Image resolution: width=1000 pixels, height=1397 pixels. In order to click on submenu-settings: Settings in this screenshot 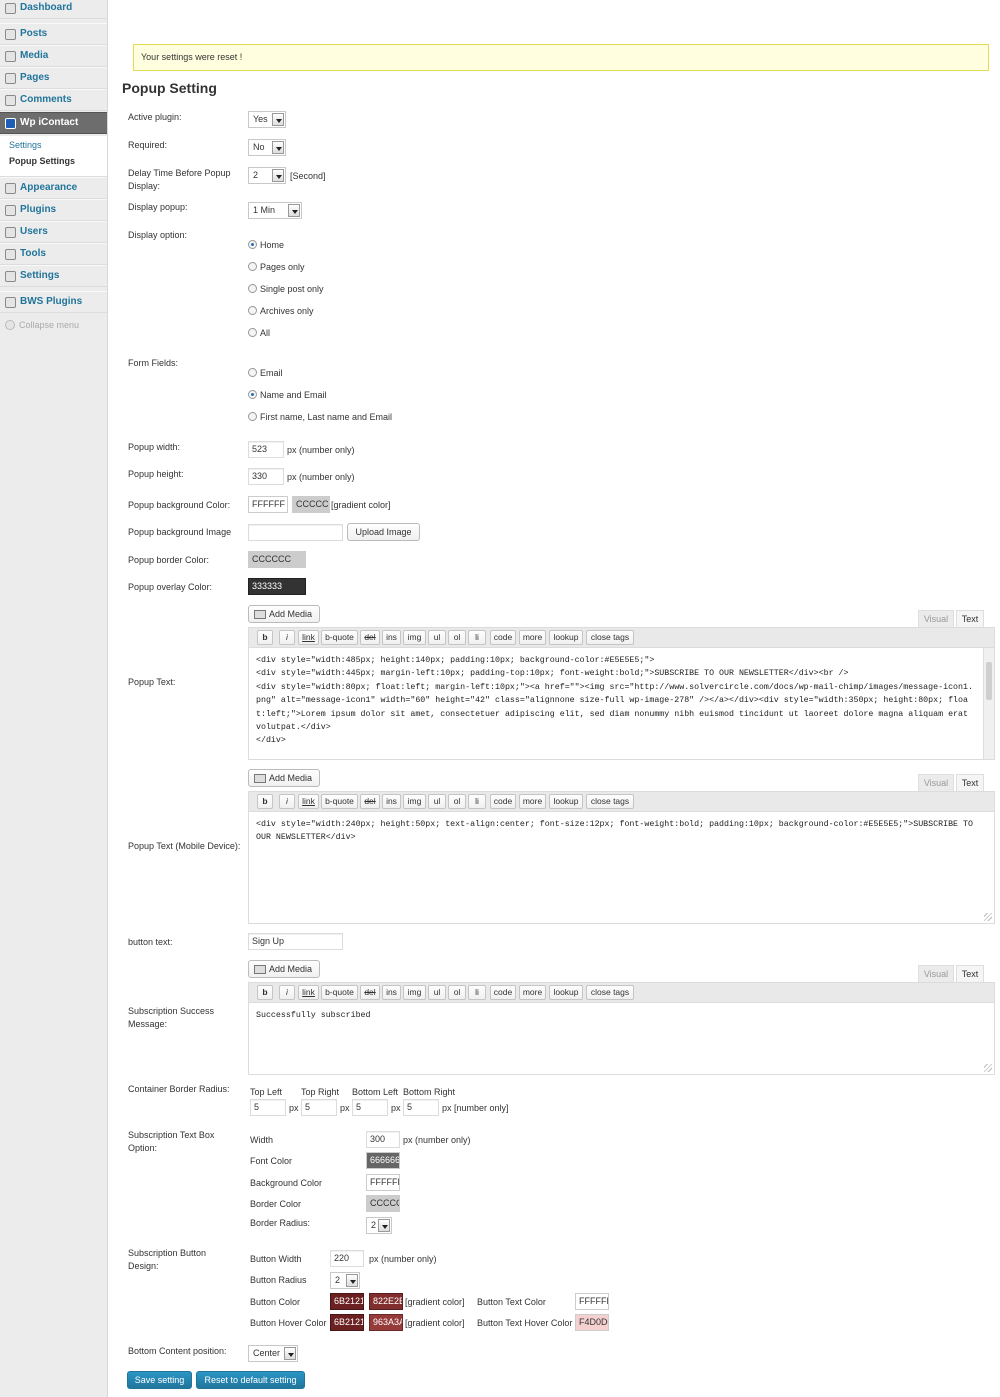, I will do `click(25, 145)`.